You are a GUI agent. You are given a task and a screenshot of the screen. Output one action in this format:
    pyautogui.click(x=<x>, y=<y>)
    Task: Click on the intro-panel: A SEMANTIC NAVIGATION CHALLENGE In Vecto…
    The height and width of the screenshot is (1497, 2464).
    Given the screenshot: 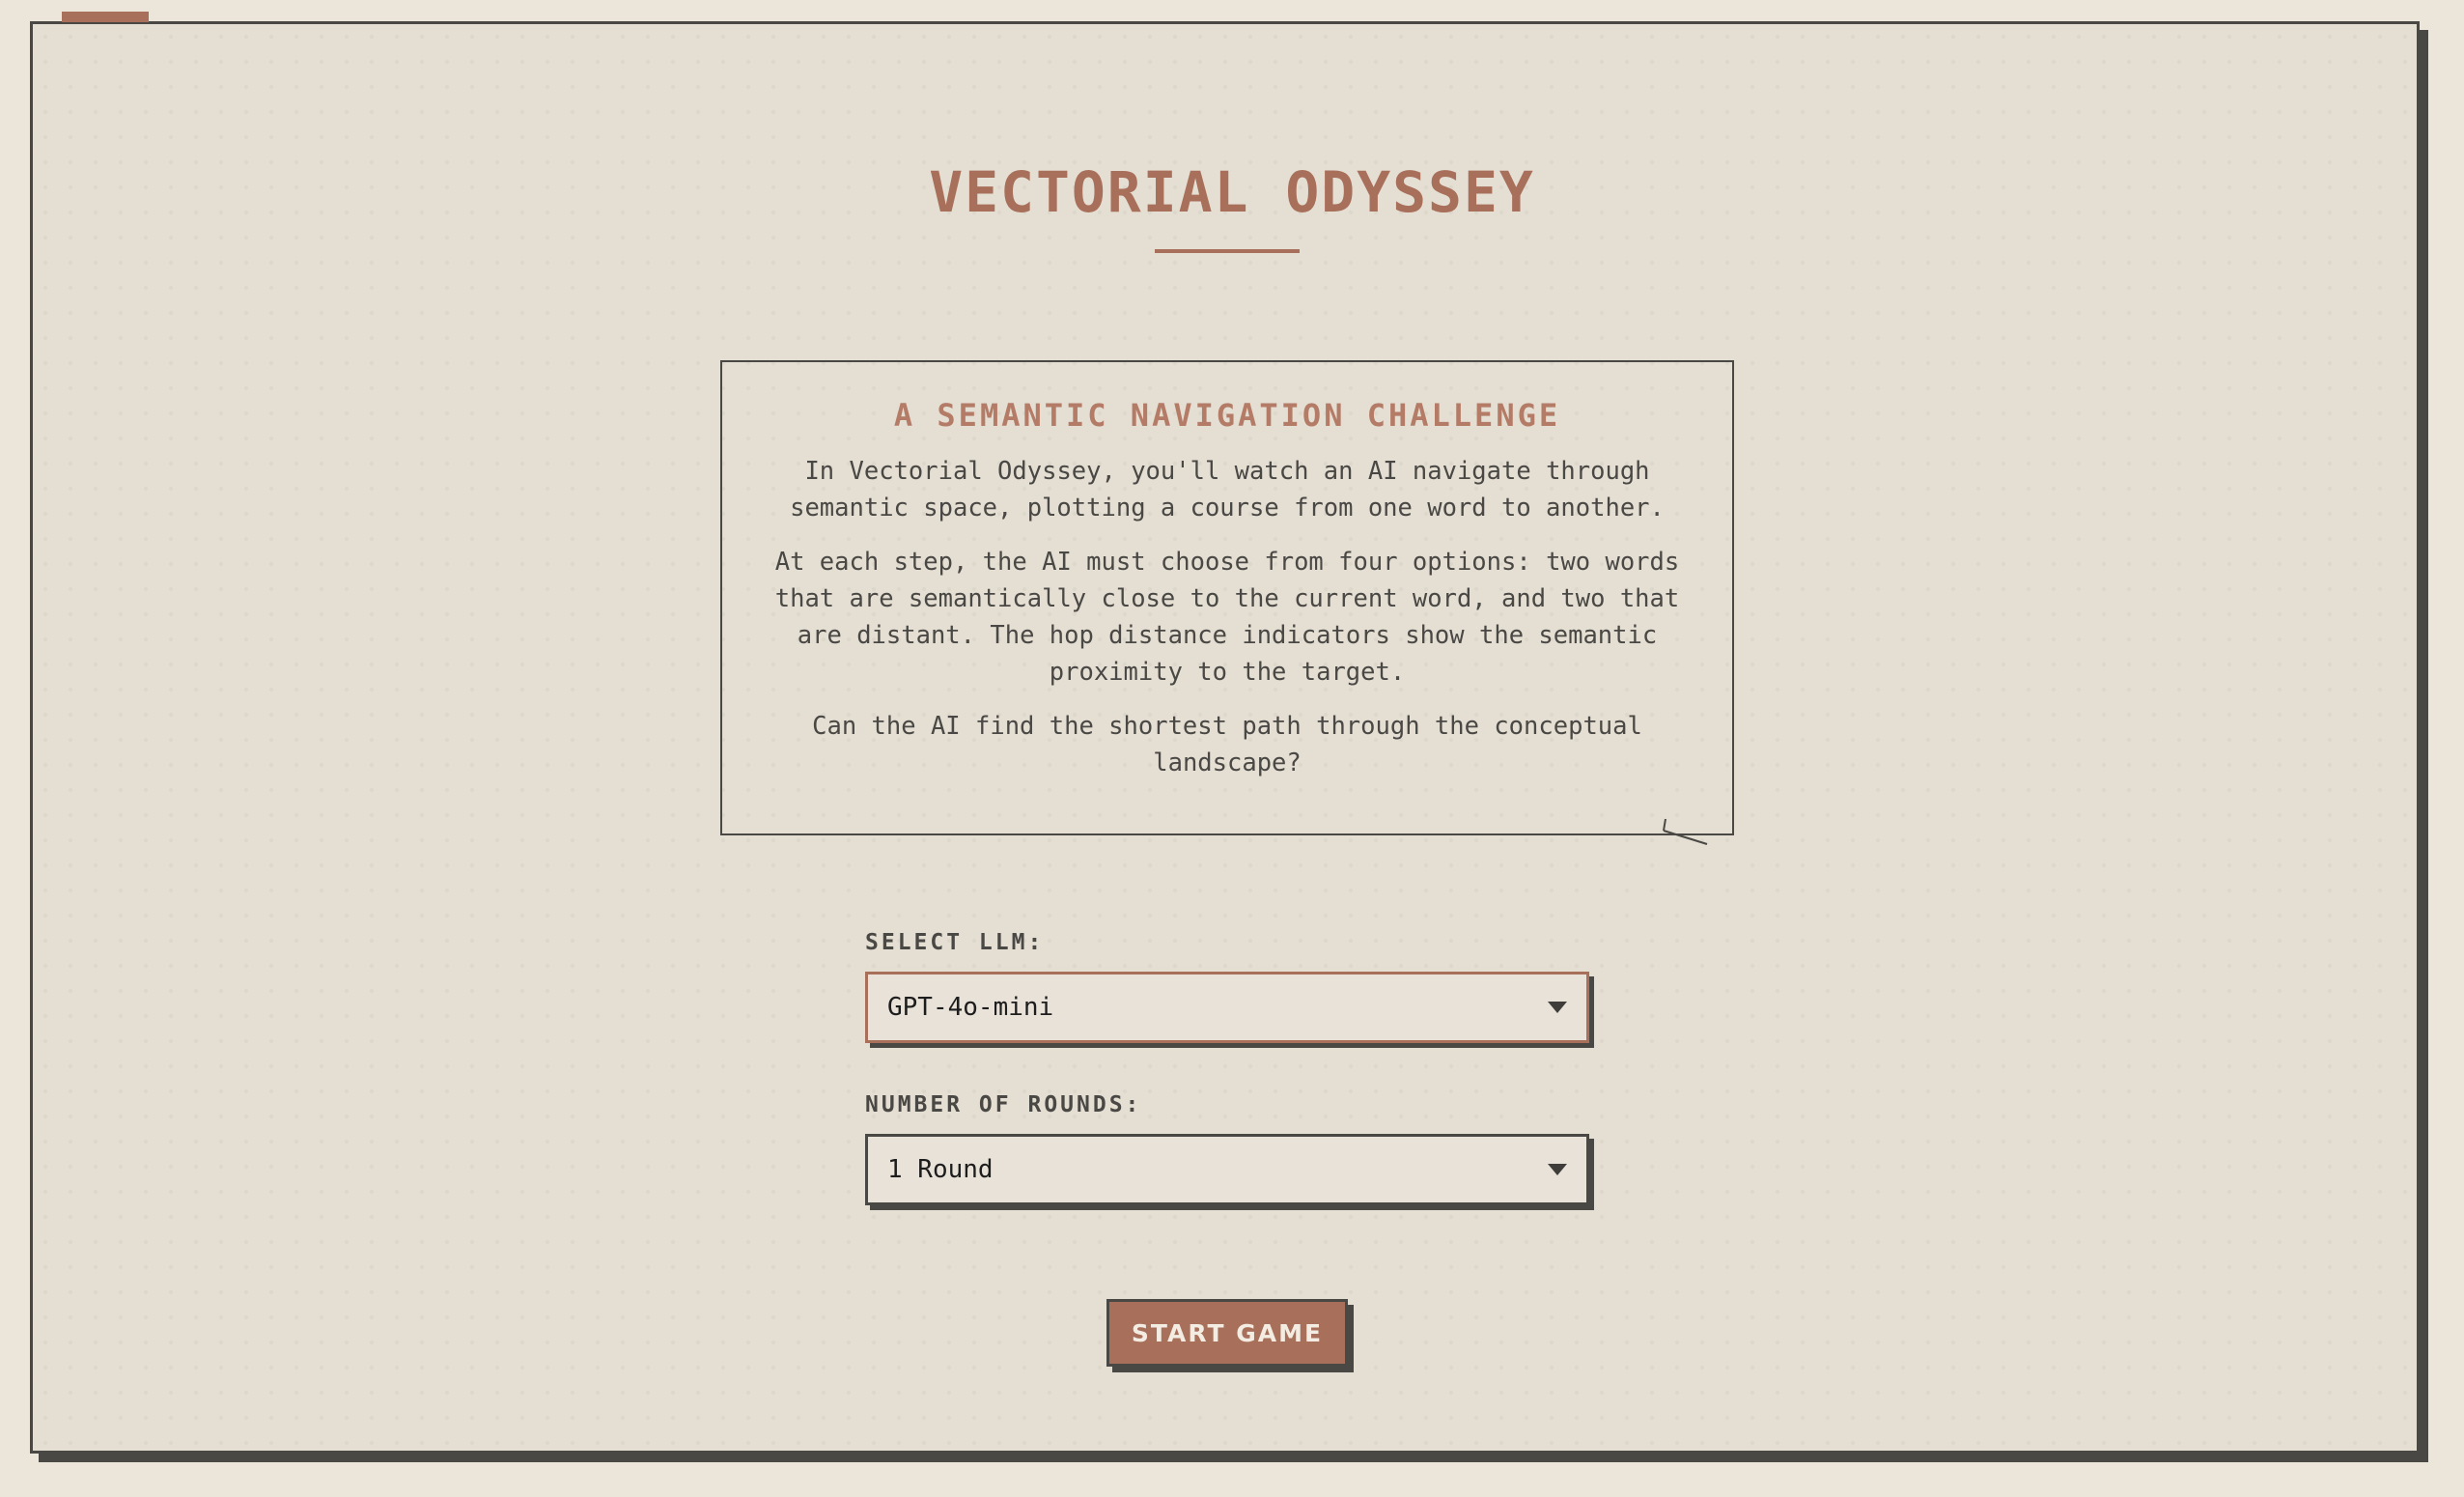 What is the action you would take?
    pyautogui.click(x=1227, y=597)
    